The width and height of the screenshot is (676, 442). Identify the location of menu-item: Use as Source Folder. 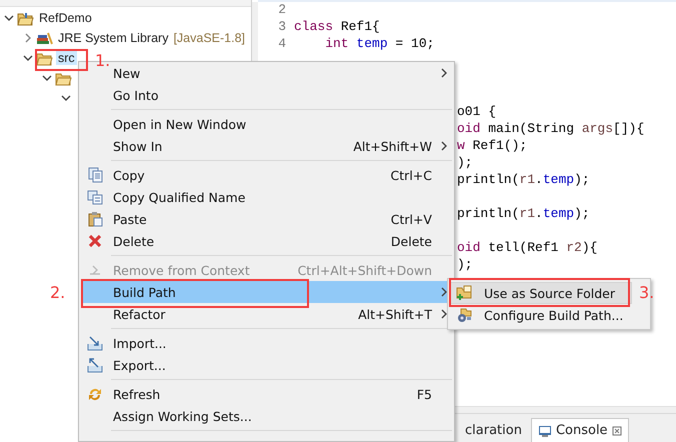
(541, 293).